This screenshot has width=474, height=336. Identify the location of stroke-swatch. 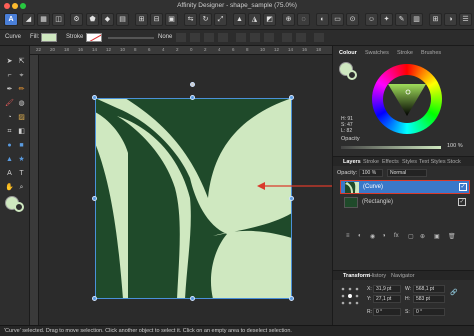
(94, 37).